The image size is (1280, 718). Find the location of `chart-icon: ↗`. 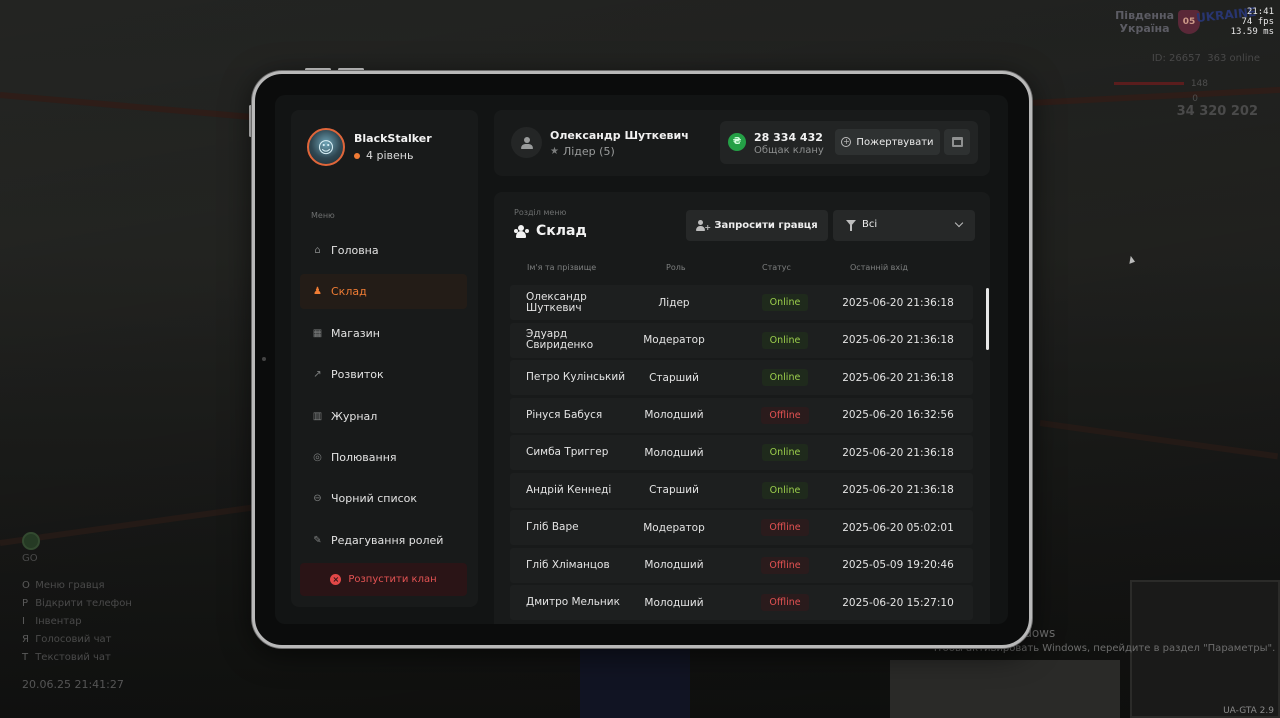

chart-icon: ↗ is located at coordinates (317, 375).